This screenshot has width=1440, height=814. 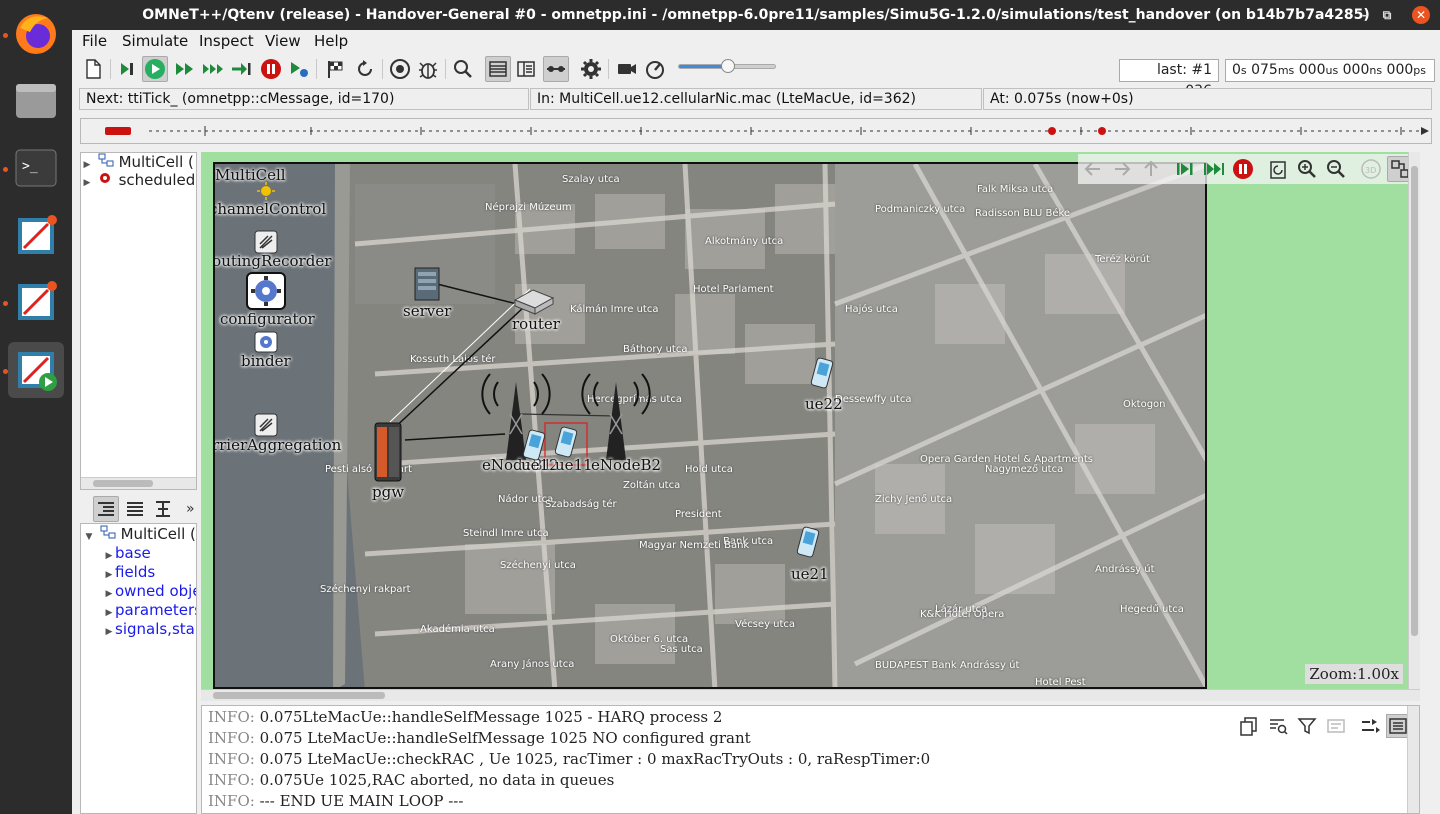 What do you see at coordinates (138, 181) in the screenshot?
I see `tree-item-scheduled: ▶ scheduled` at bounding box center [138, 181].